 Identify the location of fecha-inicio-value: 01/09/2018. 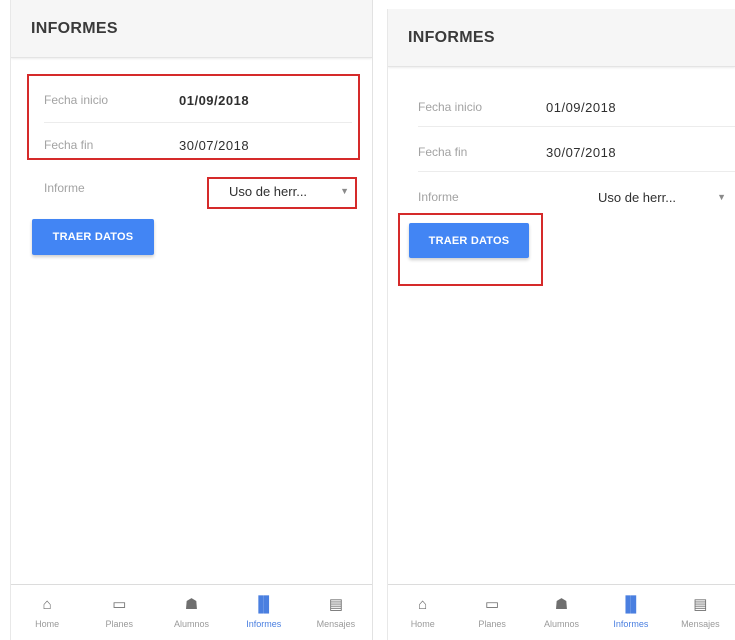
(581, 107).